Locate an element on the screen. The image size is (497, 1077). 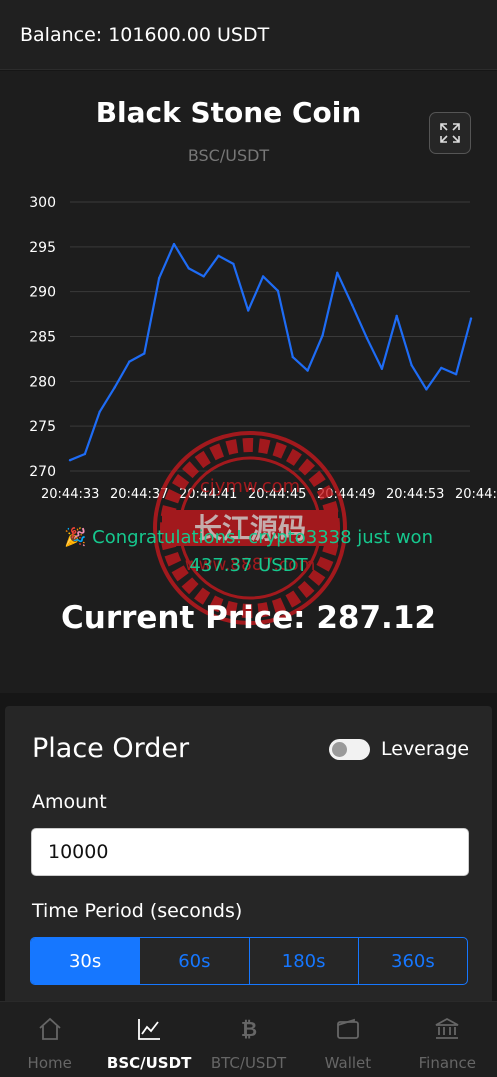
x-tick-label: 20:44:41 is located at coordinates (208, 494).